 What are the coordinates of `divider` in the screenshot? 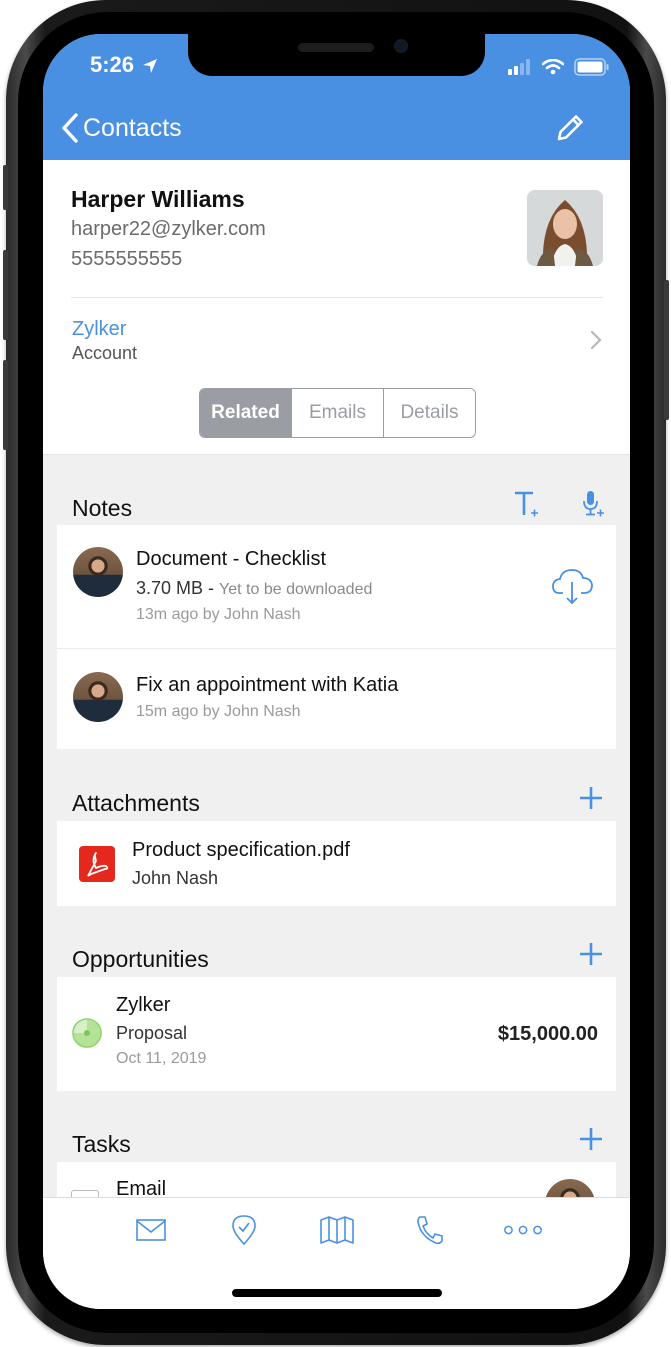 It's located at (336, 297).